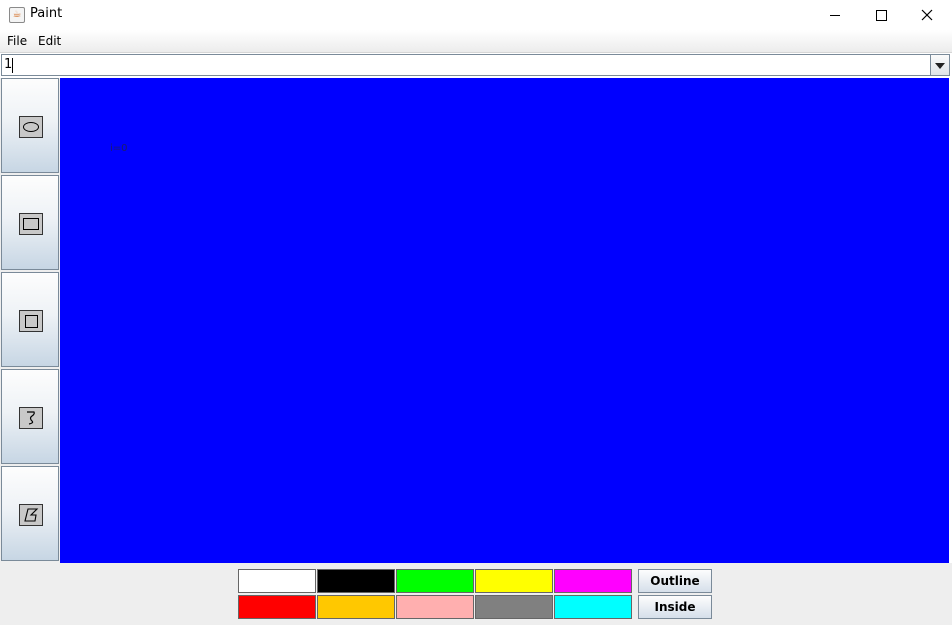 This screenshot has width=952, height=625. I want to click on menu-file: File, so click(17, 41).